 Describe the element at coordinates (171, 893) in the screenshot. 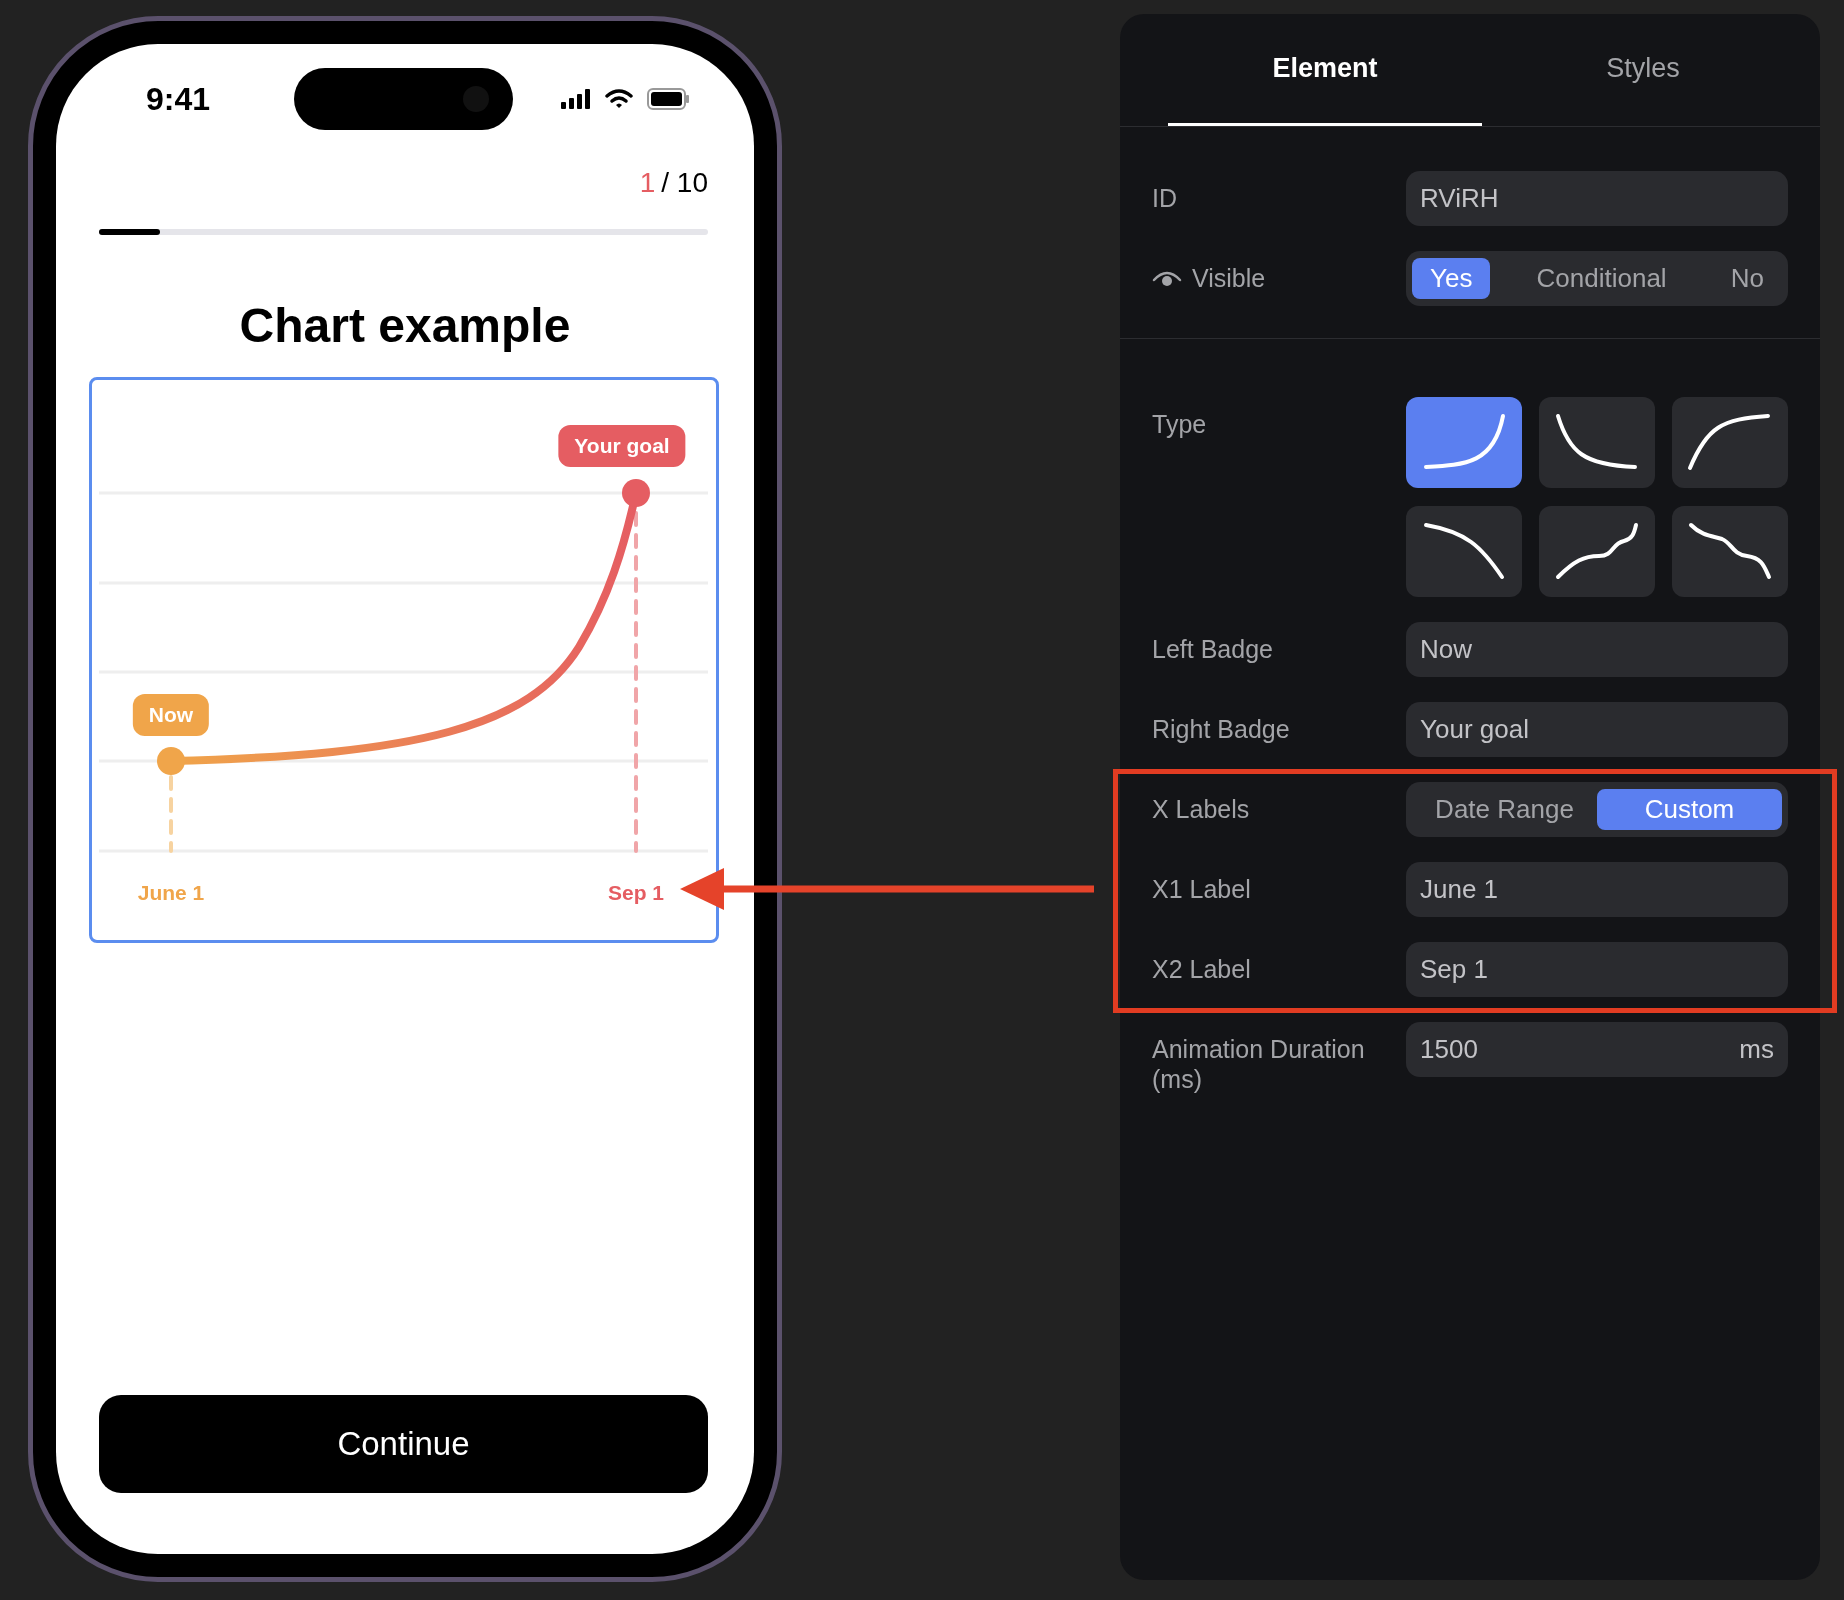

I see `axis-label: June 1` at that location.